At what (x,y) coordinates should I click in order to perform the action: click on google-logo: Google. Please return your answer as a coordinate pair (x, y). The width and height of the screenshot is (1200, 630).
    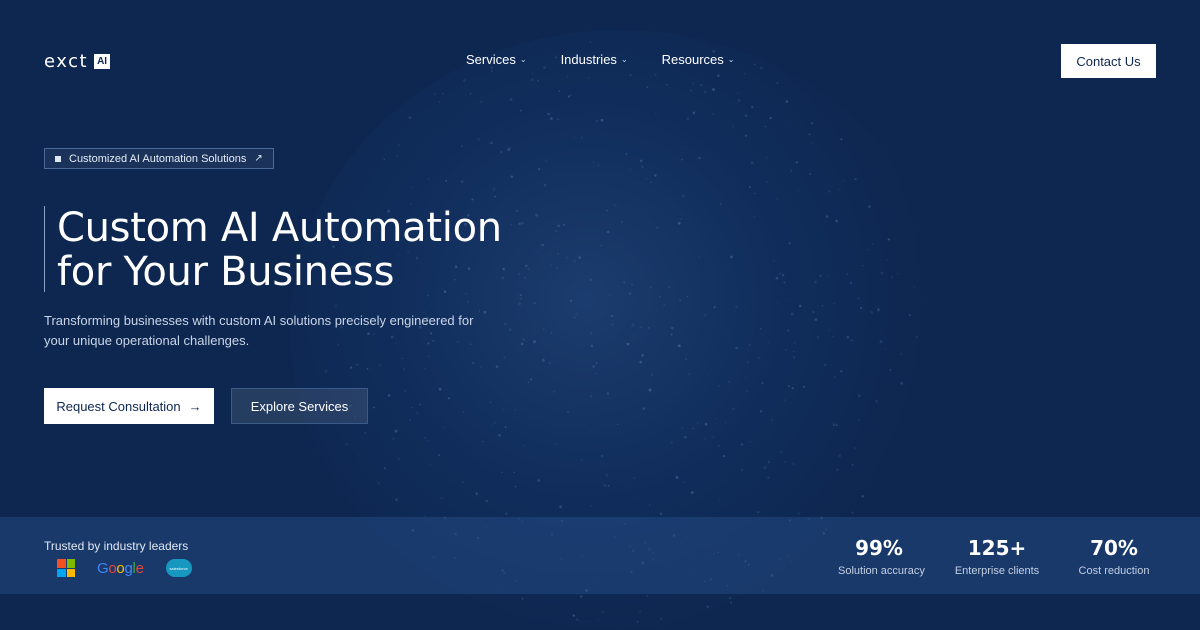
    Looking at the image, I should click on (120, 568).